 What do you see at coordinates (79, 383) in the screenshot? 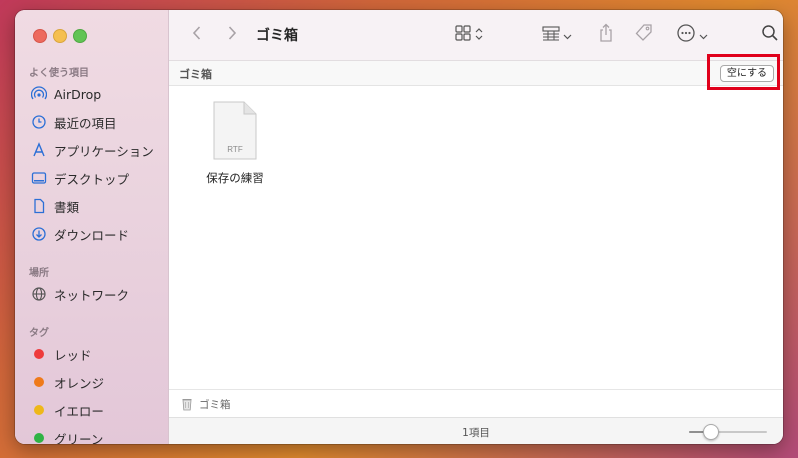
I see `sidebar-item-label: オレンジ` at bounding box center [79, 383].